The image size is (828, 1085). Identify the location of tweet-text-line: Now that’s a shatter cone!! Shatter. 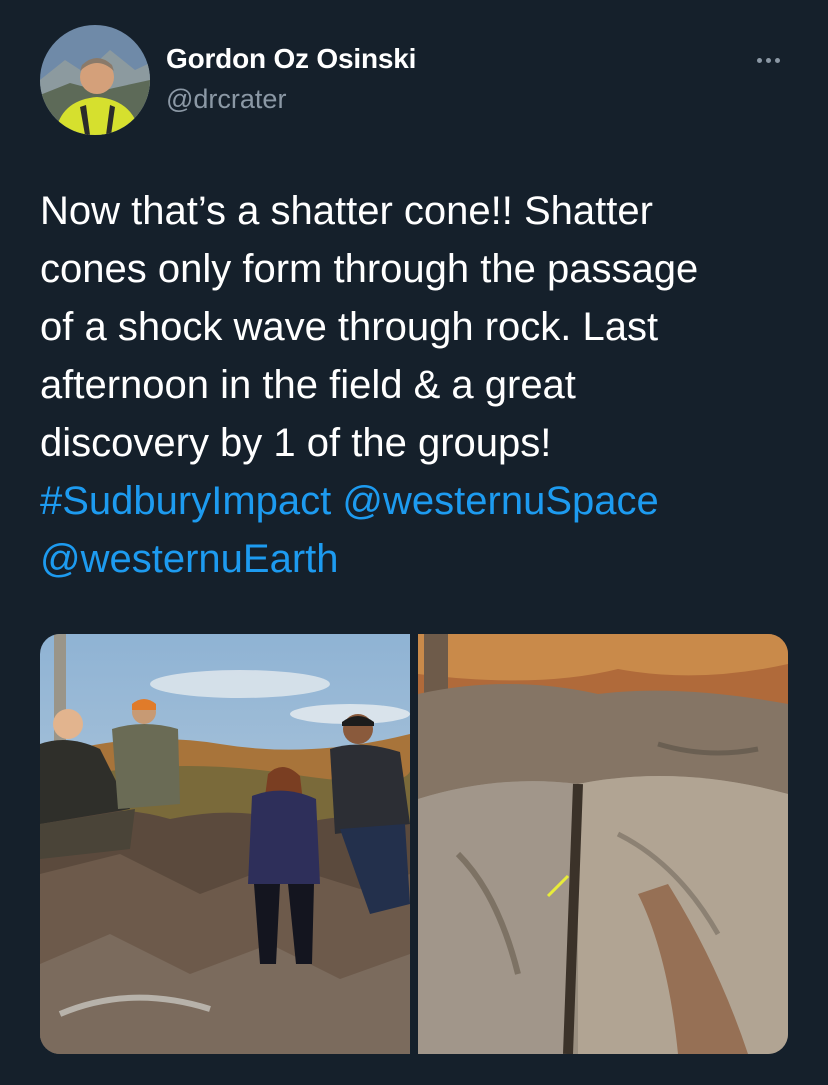
(346, 211).